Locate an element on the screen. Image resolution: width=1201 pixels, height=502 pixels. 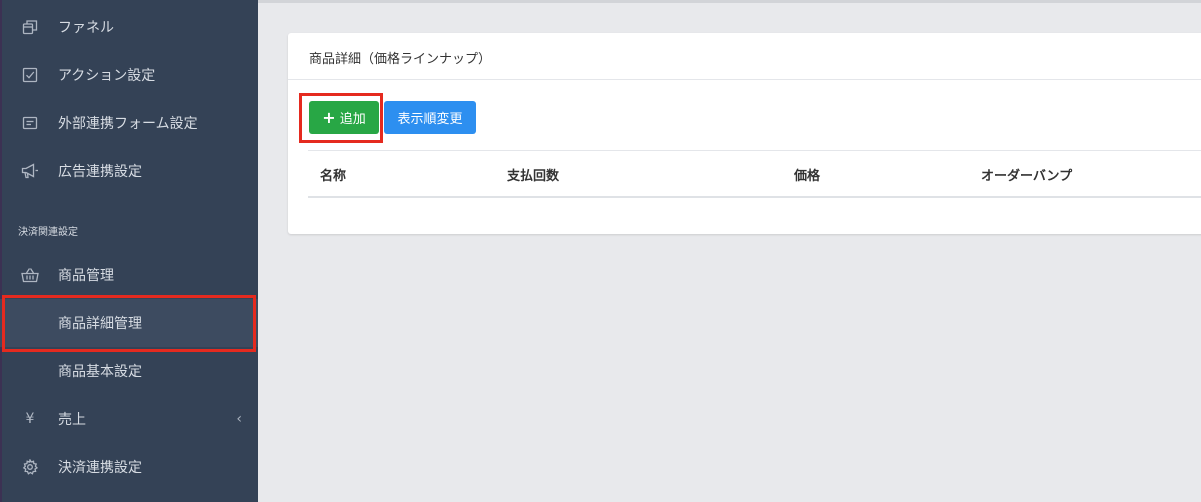
sidebar-item-payment-integration: 決済連携設定 is located at coordinates (129, 467).